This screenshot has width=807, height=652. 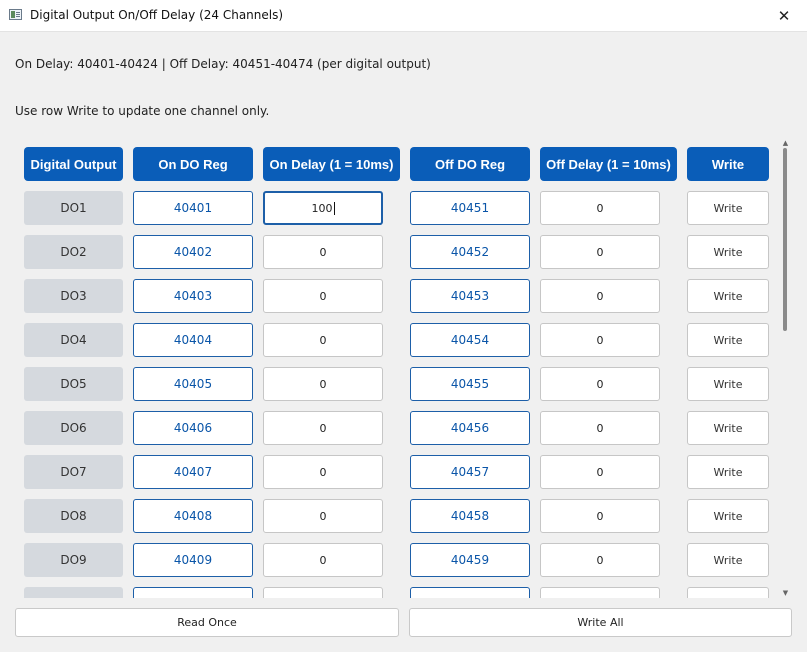 What do you see at coordinates (785, 593) in the screenshot?
I see `scroll-down-arrow-icon: ▼` at bounding box center [785, 593].